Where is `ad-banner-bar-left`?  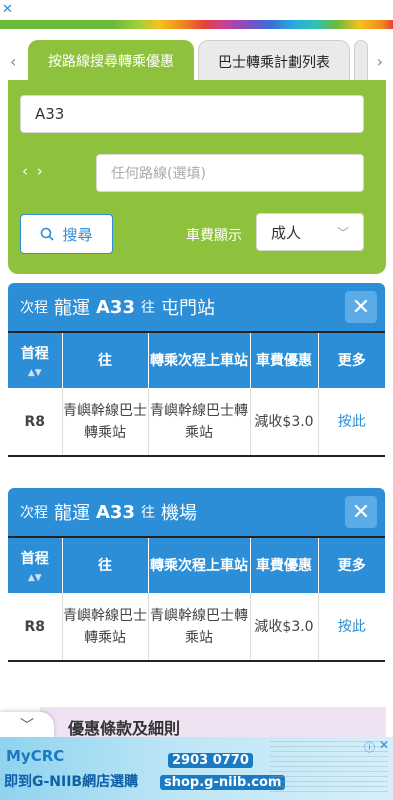
ad-banner-bar-left is located at coordinates (57, 24).